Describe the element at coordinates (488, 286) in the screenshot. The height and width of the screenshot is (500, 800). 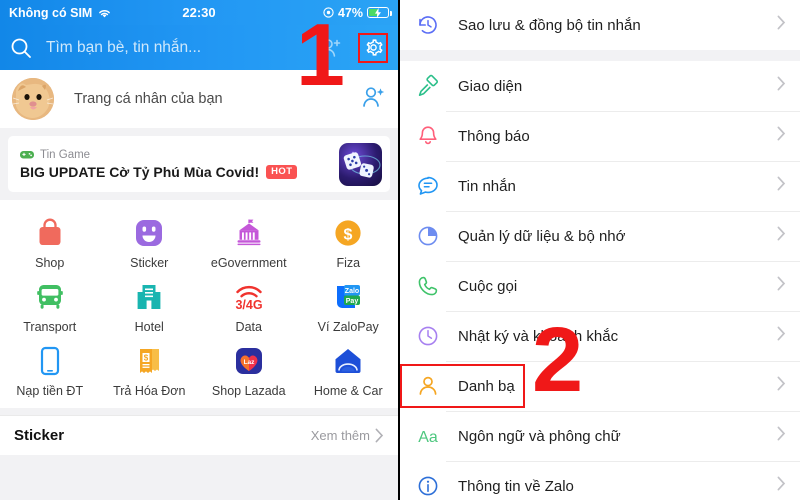
I see `menu-item-label: Cuộc gọi` at that location.